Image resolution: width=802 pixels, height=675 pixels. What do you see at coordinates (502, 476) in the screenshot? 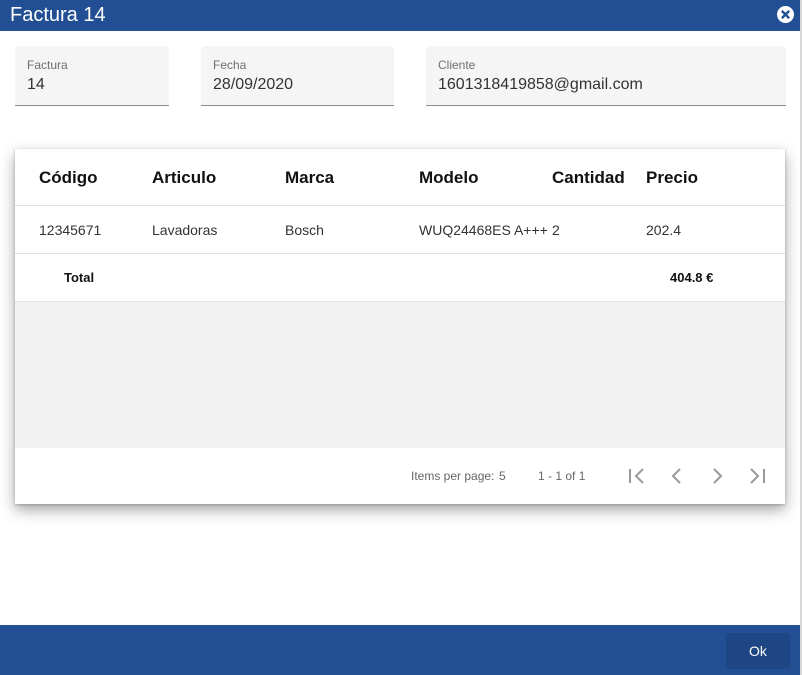
I see `items-per-page-select: 5` at bounding box center [502, 476].